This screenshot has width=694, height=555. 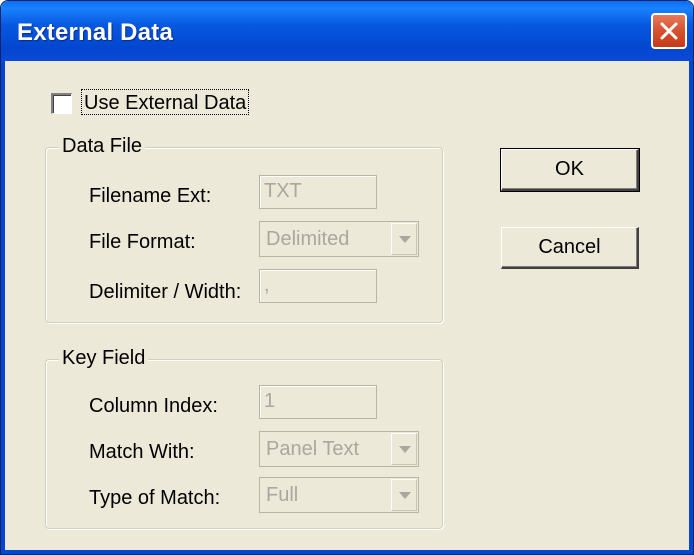 I want to click on file-format-label: File Format:, so click(x=142, y=242).